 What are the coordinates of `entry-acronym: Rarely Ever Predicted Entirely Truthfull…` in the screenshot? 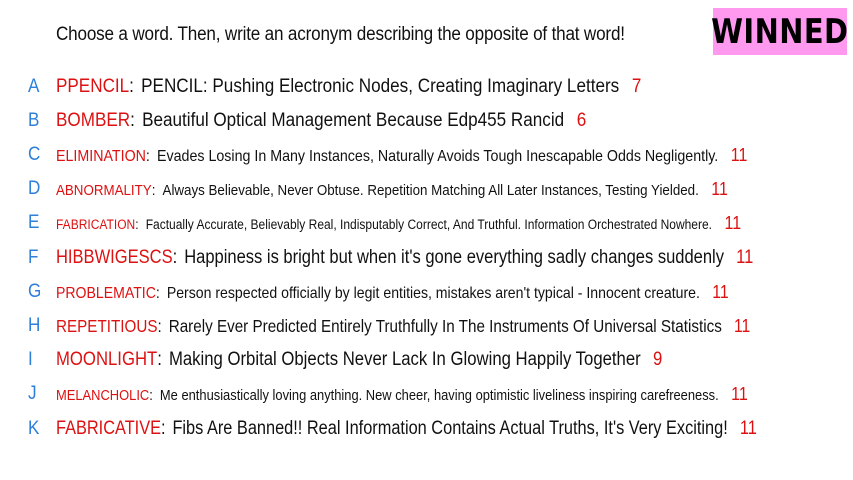 It's located at (445, 325).